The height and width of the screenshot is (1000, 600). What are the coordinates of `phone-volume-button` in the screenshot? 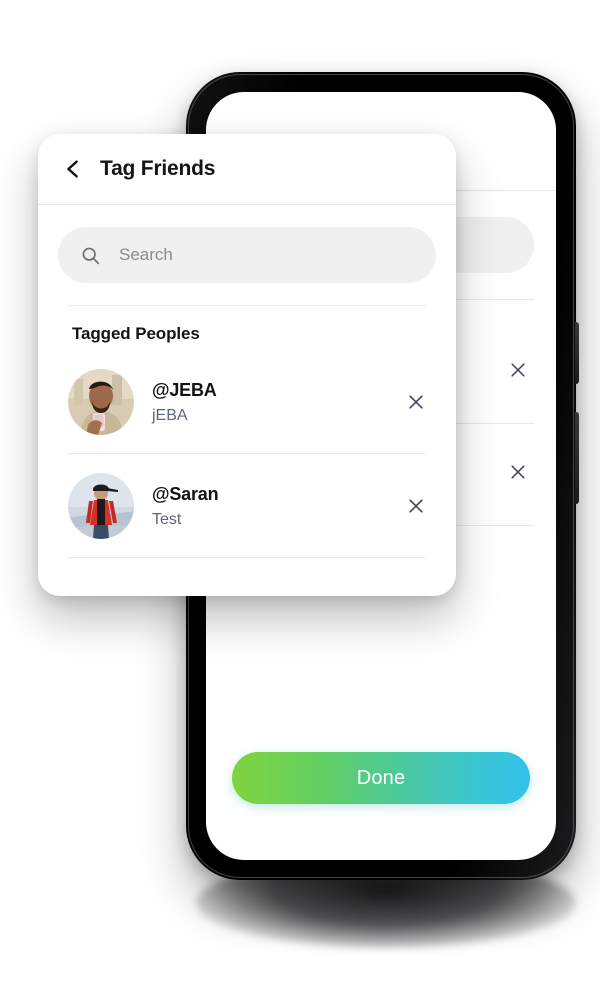 It's located at (577, 353).